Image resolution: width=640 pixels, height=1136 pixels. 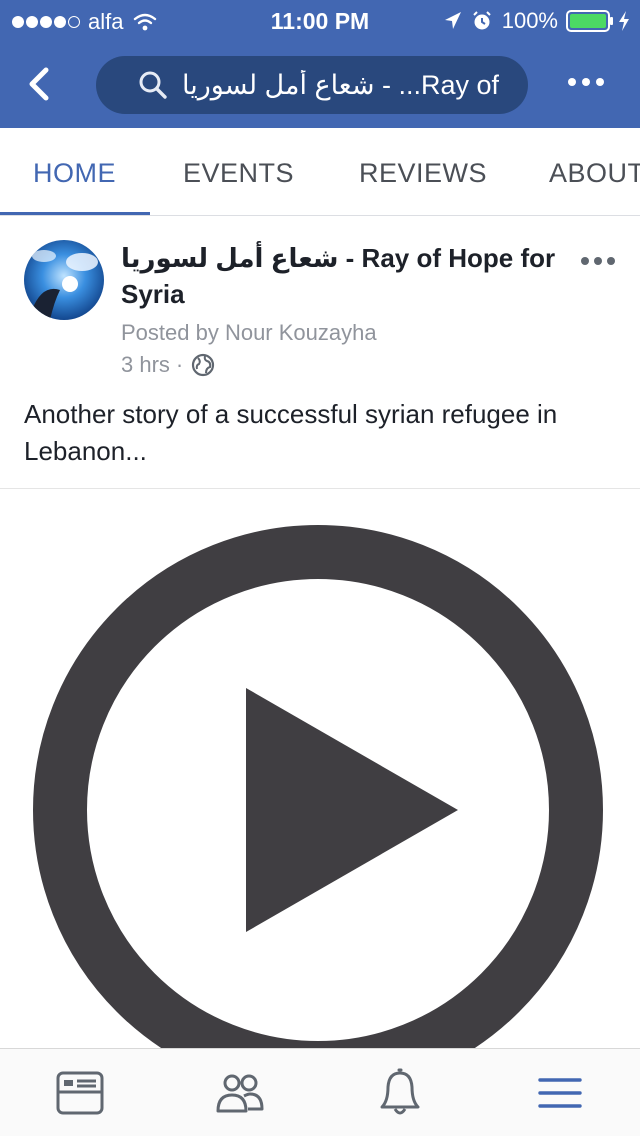 I want to click on alarm-clock-icon, so click(x=482, y=20).